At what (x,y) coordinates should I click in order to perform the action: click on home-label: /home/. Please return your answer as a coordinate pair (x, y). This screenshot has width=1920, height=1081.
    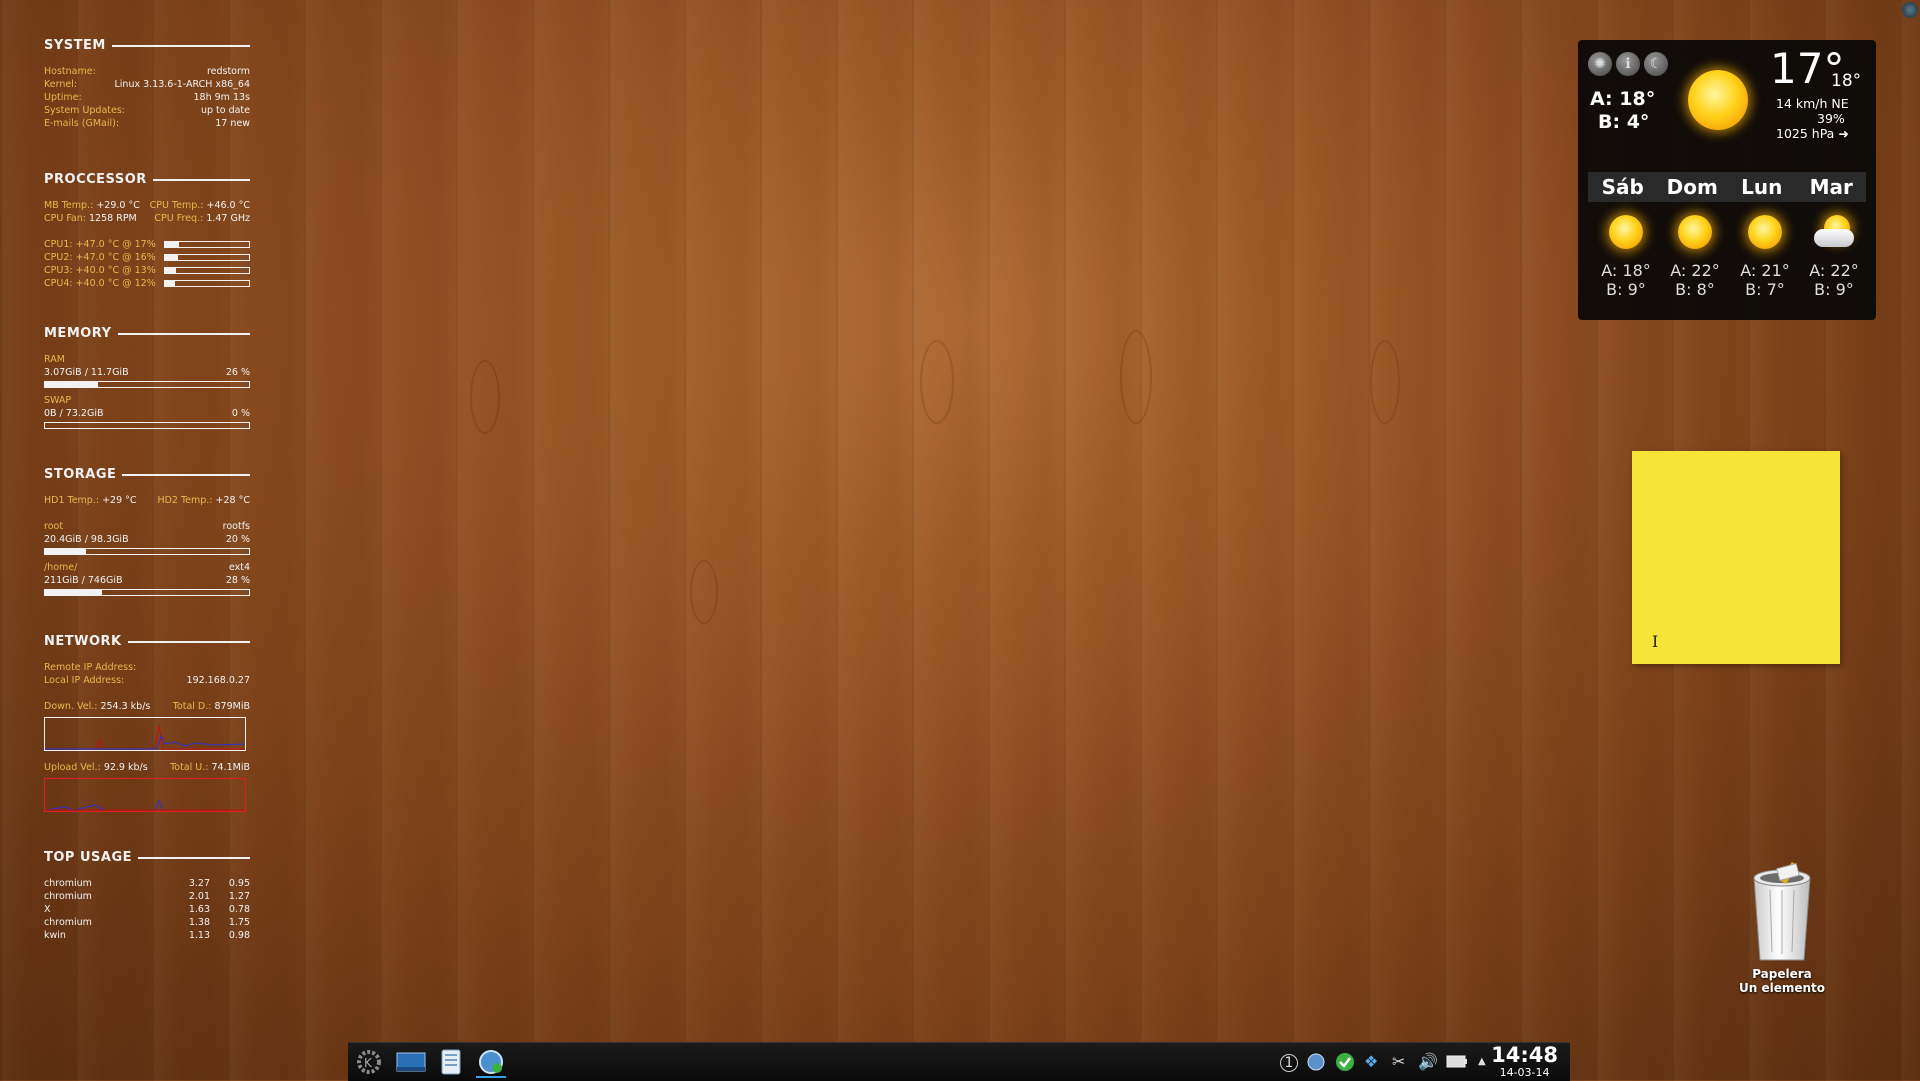
    Looking at the image, I should click on (61, 567).